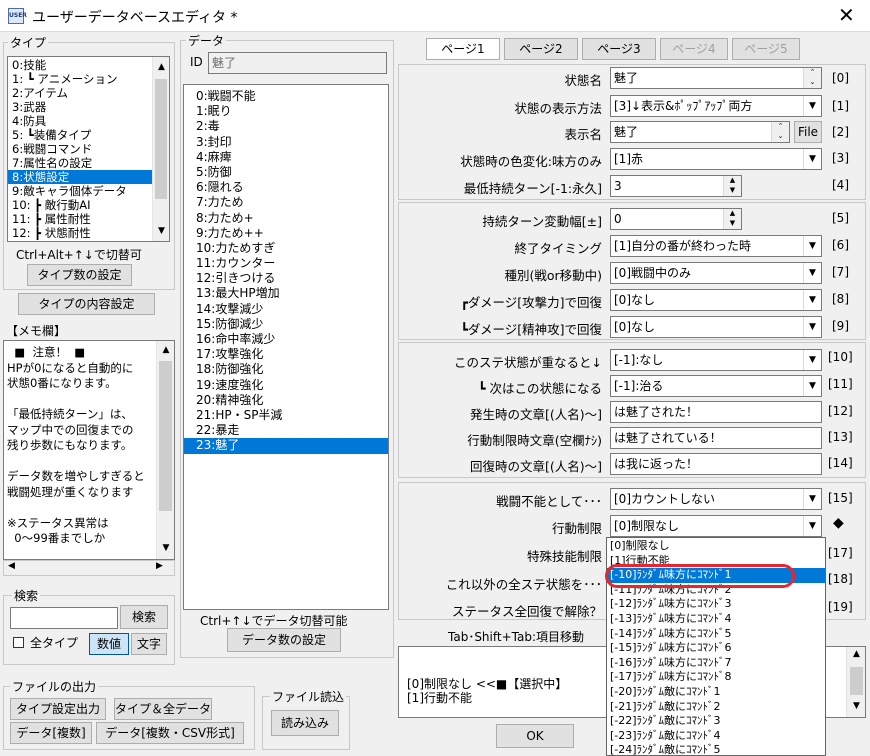 The width and height of the screenshot is (870, 756). I want to click on display-name-field: 魅了 ⌃ ⌄, so click(700, 132).